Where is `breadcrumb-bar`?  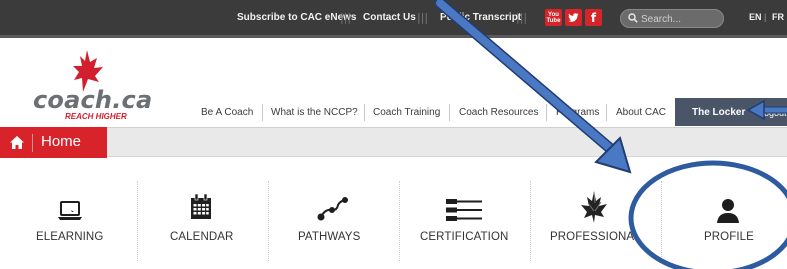
breadcrumb-bar is located at coordinates (393, 142).